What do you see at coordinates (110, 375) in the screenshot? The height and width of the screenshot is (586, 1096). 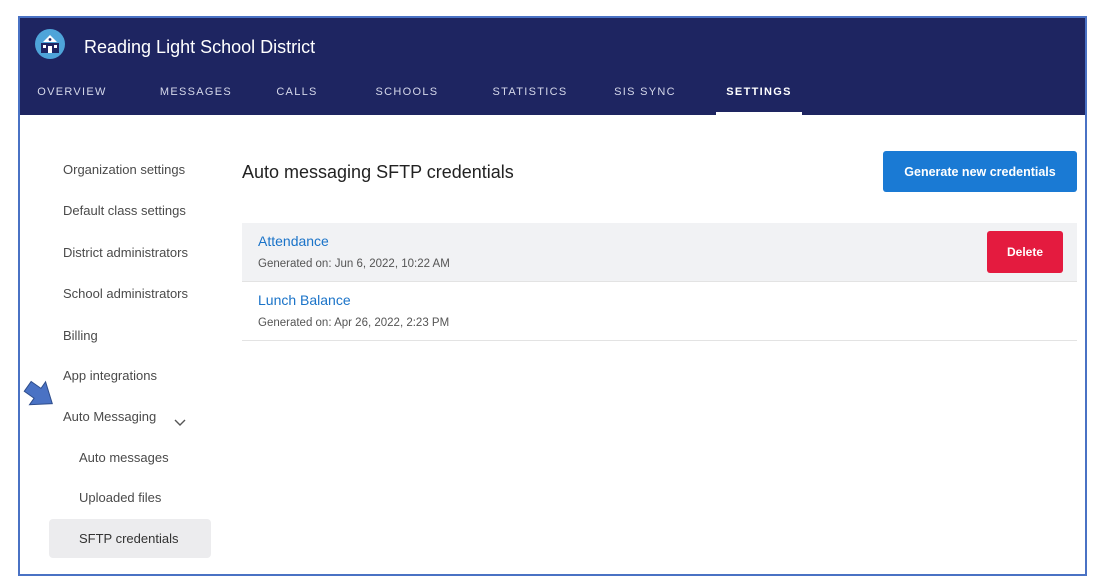 I see `sidebar-item-app-integrations: App integrations` at bounding box center [110, 375].